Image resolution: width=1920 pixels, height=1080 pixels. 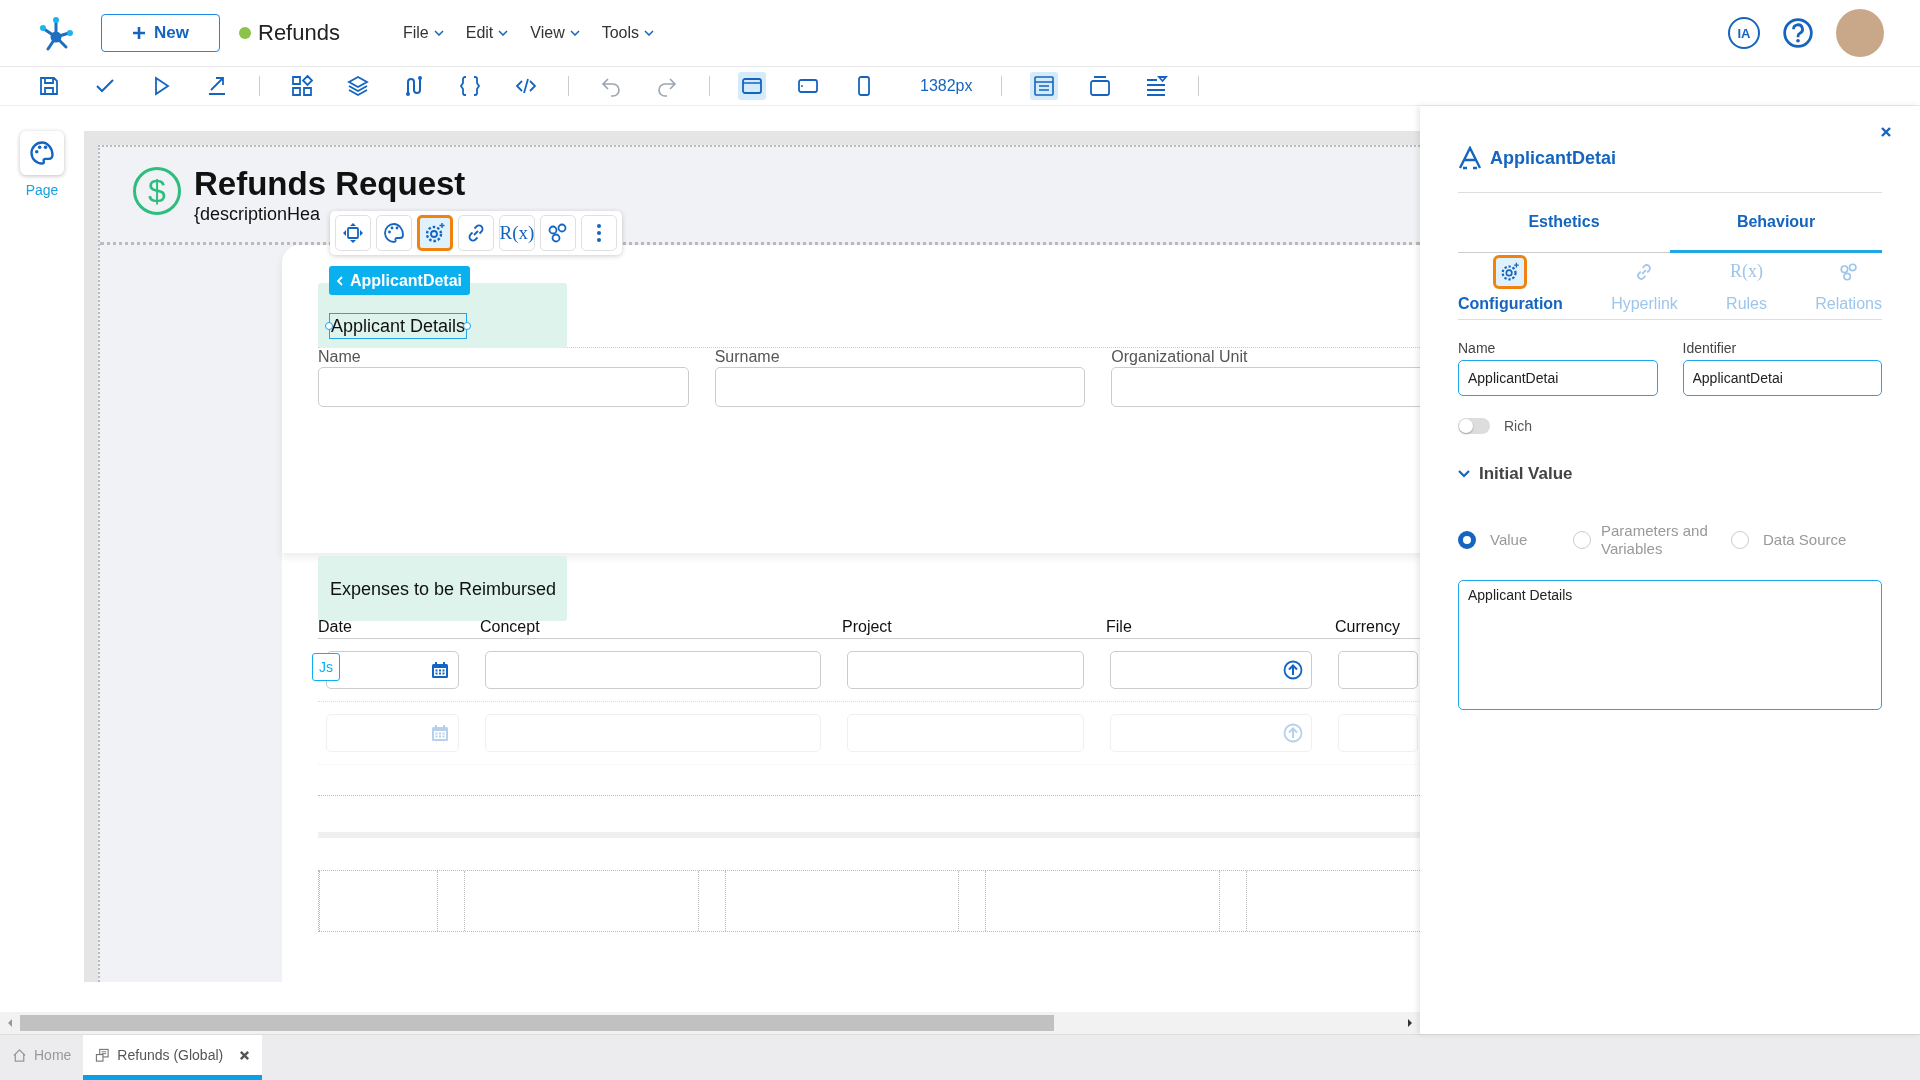 I want to click on config-tool-button, so click(x=435, y=233).